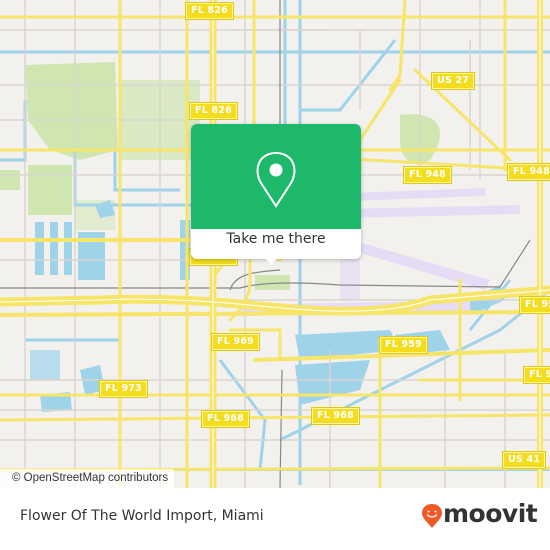 This screenshot has height=550, width=550. I want to click on take-me-there-popup: Take me there, so click(276, 194).